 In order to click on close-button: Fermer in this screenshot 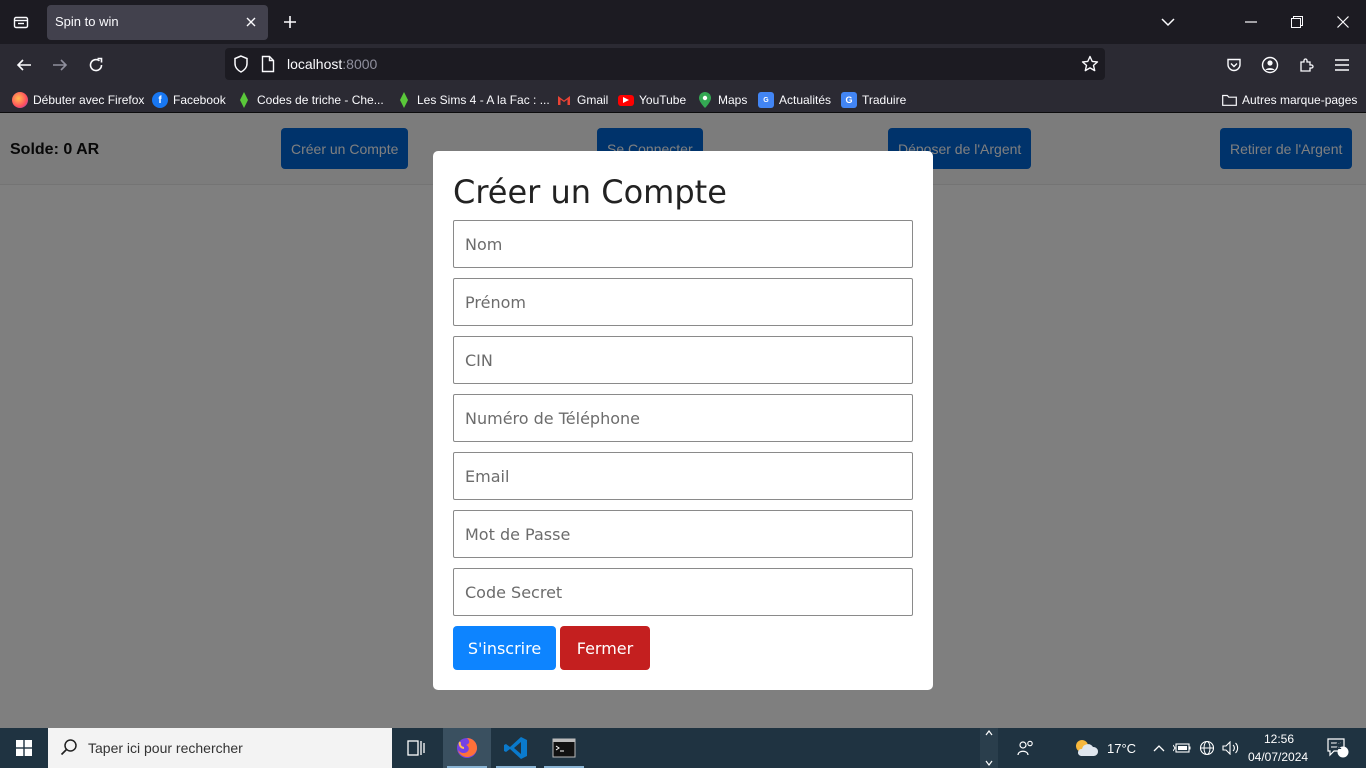, I will do `click(605, 648)`.